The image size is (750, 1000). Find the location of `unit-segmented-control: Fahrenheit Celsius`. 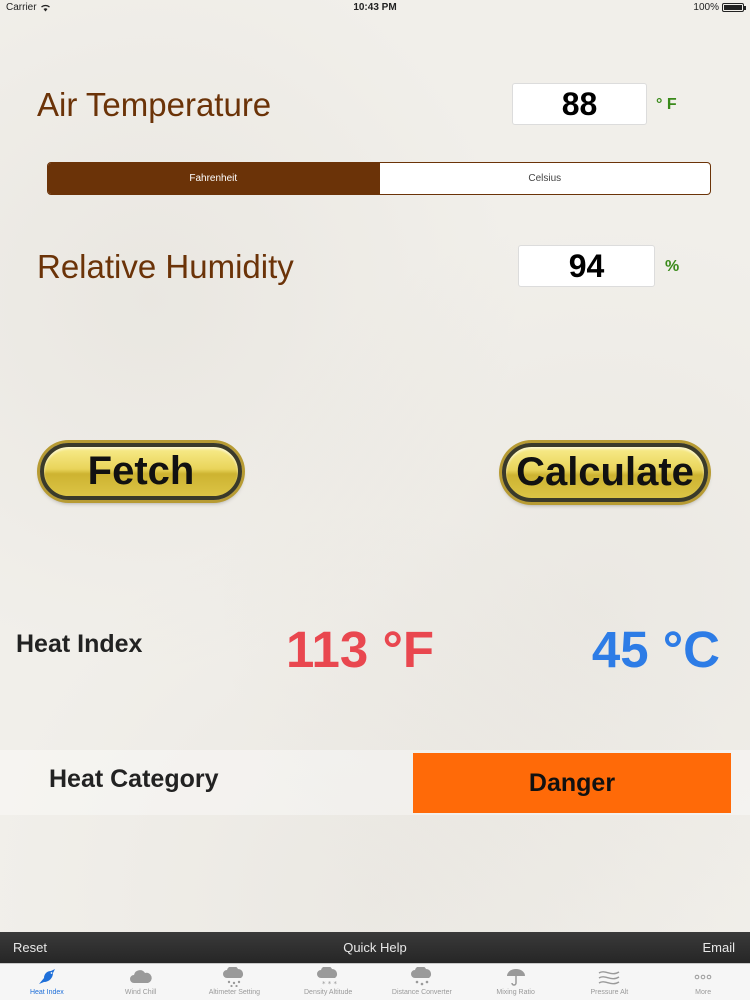

unit-segmented-control: Fahrenheit Celsius is located at coordinates (379, 178).